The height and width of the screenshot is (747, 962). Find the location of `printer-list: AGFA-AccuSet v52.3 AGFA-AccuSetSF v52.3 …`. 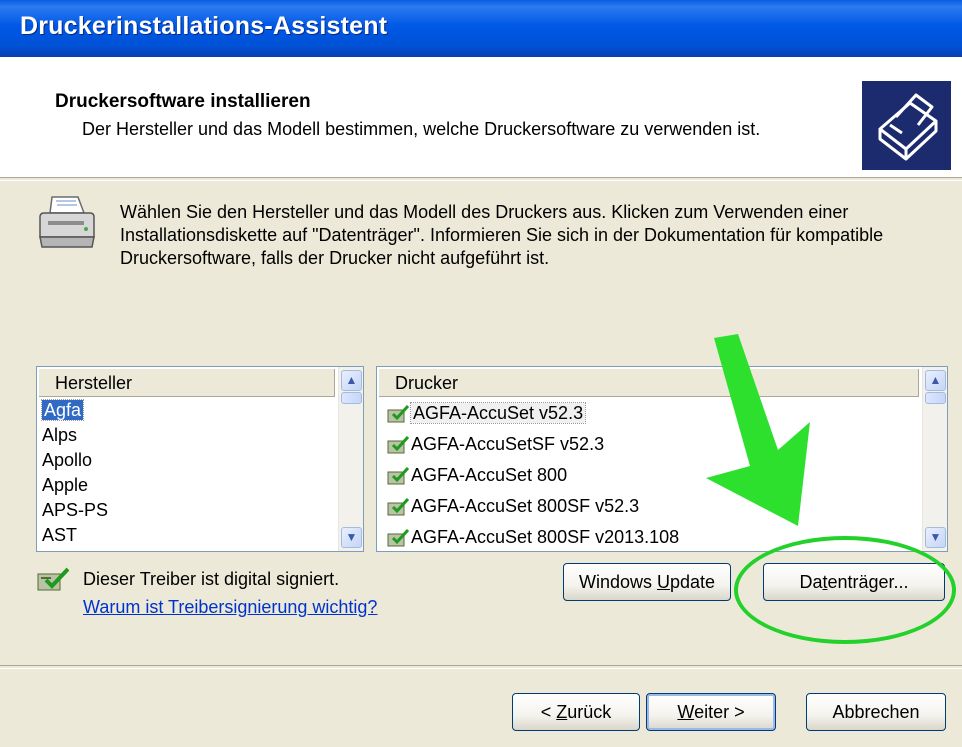

printer-list: AGFA-AccuSet v52.3 AGFA-AccuSetSF v52.3 … is located at coordinates (649, 473).